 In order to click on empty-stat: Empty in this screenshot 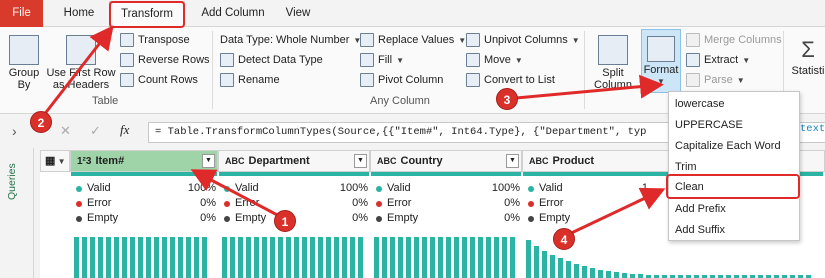, I will do `click(588, 219)`.